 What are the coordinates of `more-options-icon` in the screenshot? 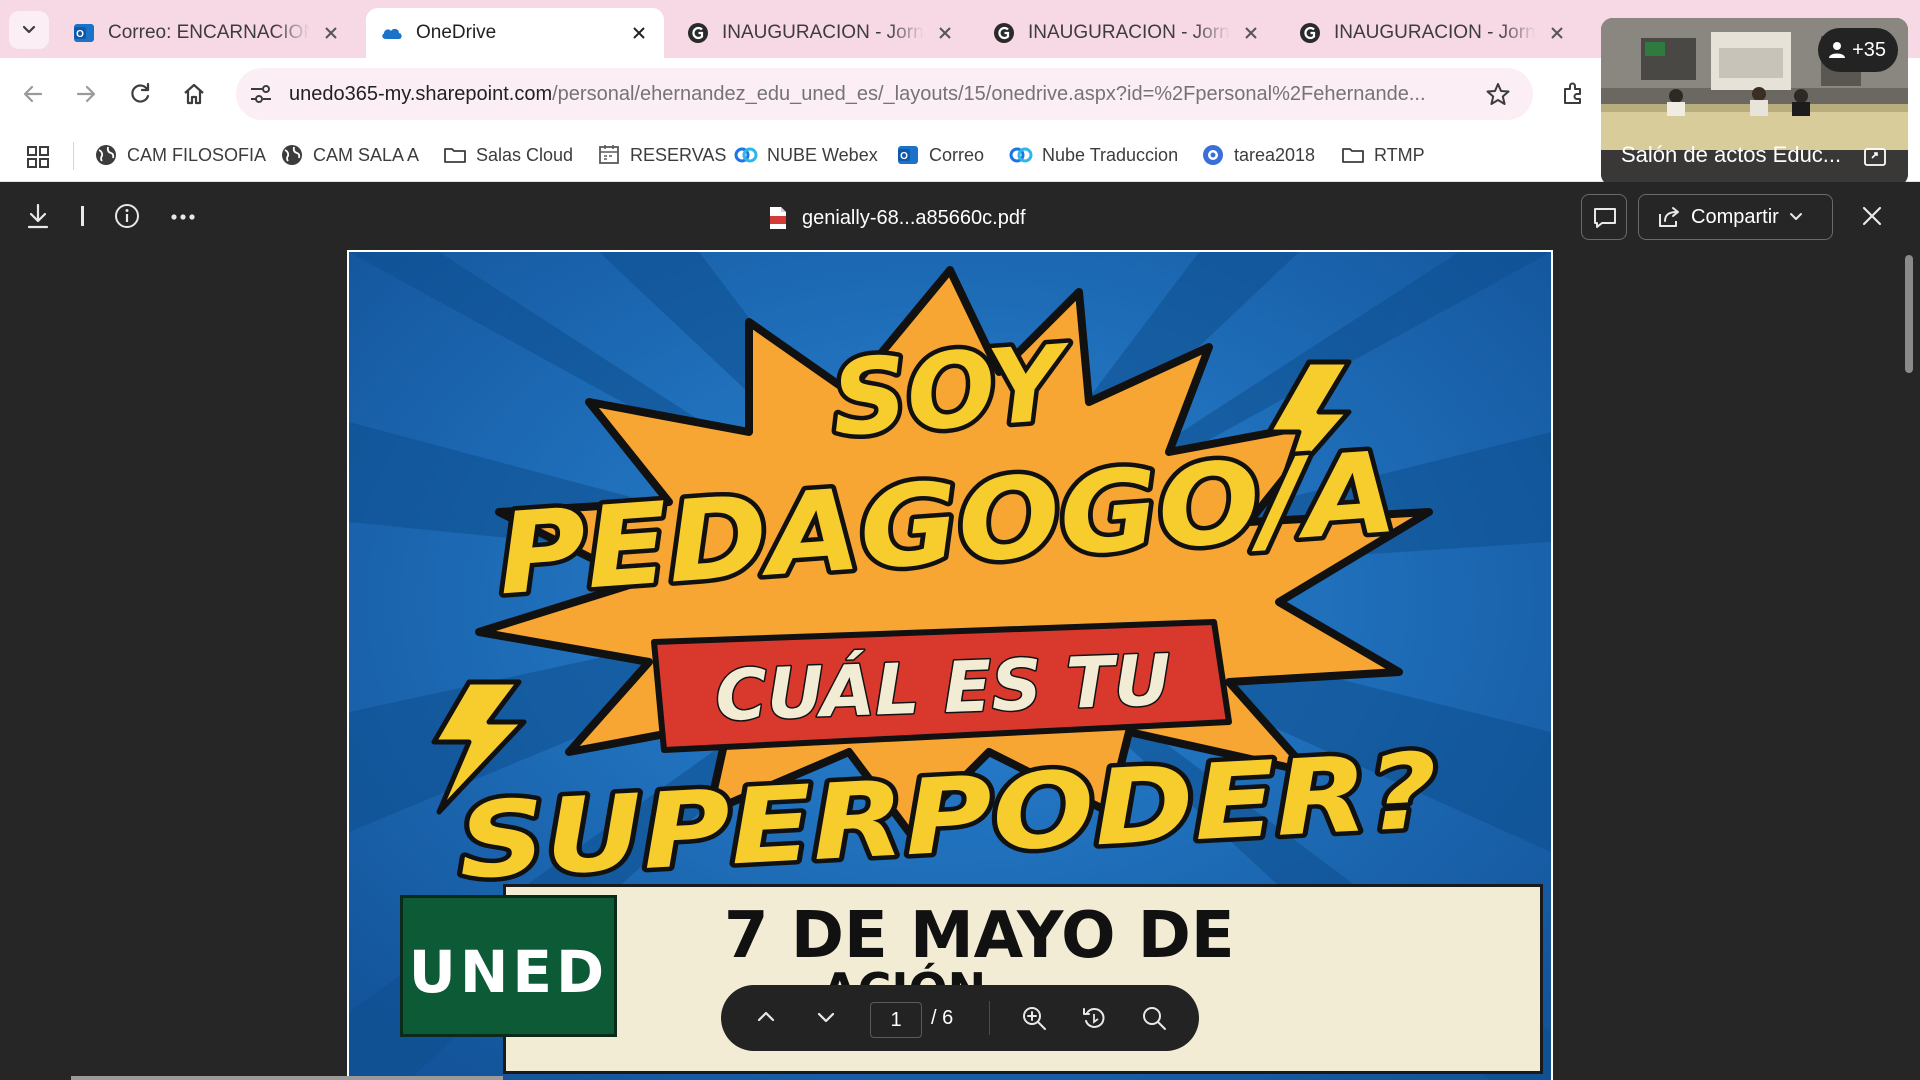 It's located at (183, 217).